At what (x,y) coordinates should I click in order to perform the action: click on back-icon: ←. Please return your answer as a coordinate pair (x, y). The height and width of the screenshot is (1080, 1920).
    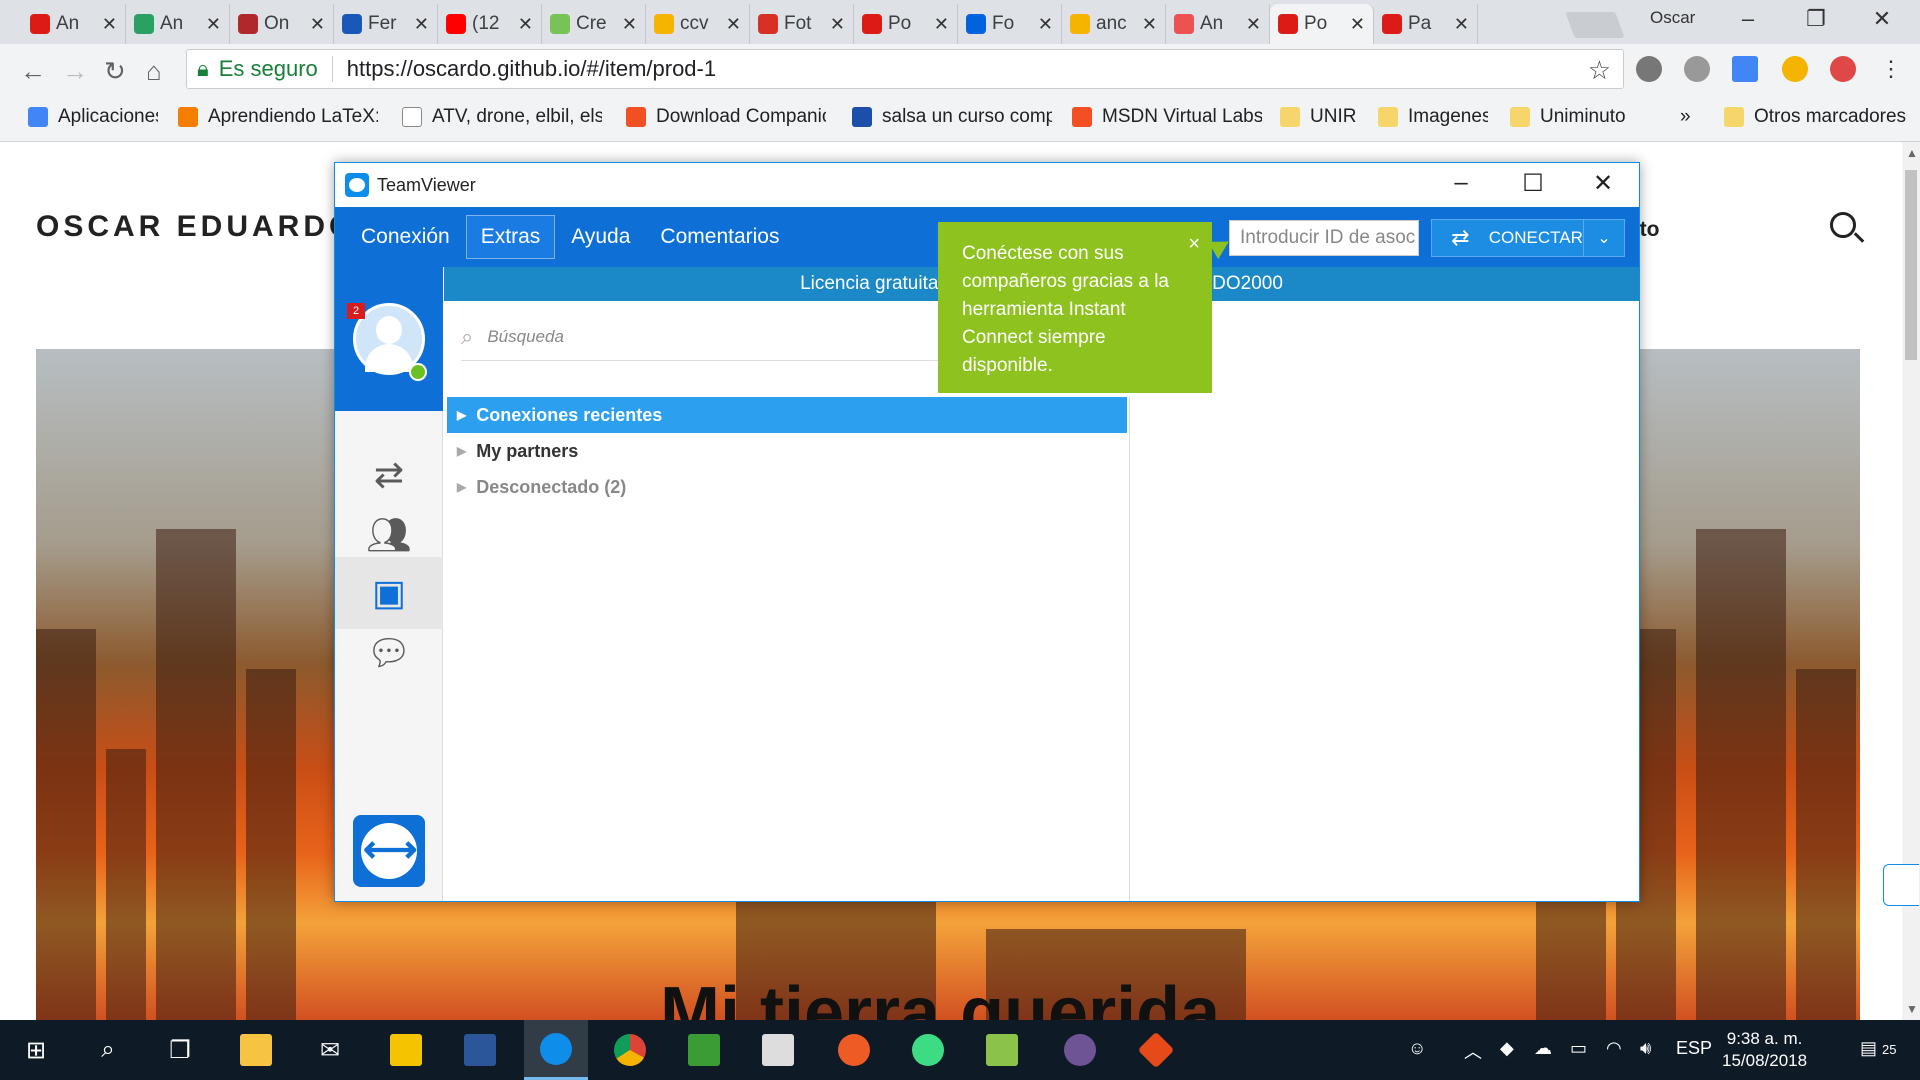
    Looking at the image, I should click on (33, 71).